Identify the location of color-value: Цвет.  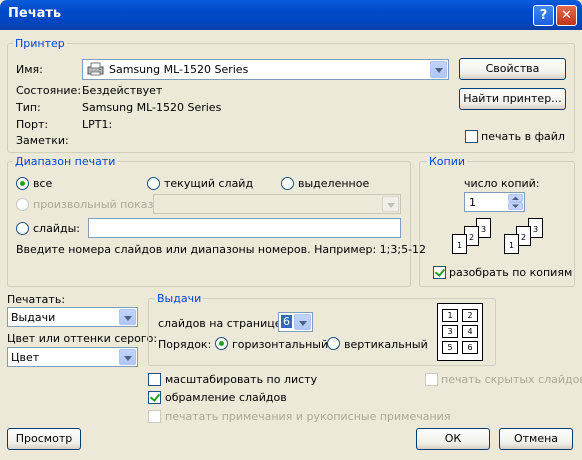
(25, 357).